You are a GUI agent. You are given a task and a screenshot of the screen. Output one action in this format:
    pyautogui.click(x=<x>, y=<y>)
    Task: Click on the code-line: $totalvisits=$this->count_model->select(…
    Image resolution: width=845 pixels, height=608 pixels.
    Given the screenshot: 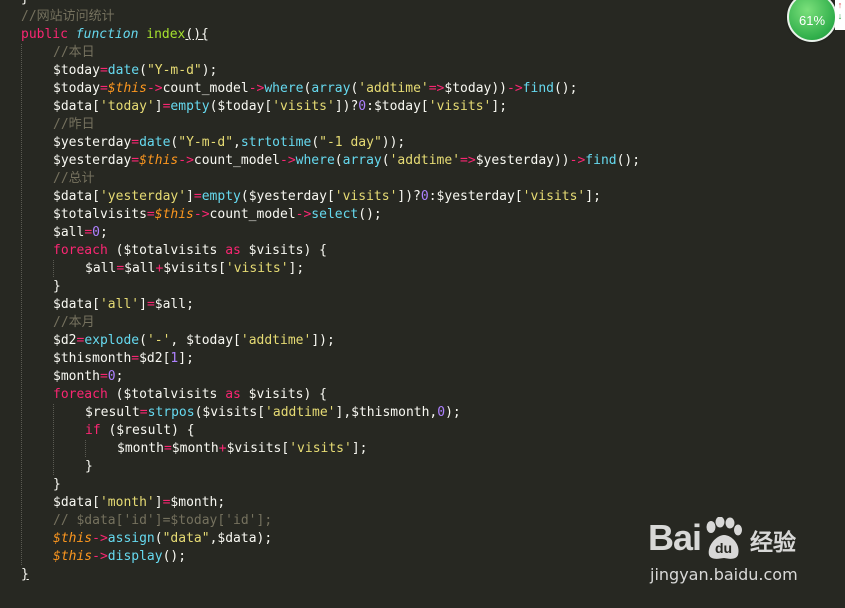 What is the action you would take?
    pyautogui.click(x=401, y=215)
    